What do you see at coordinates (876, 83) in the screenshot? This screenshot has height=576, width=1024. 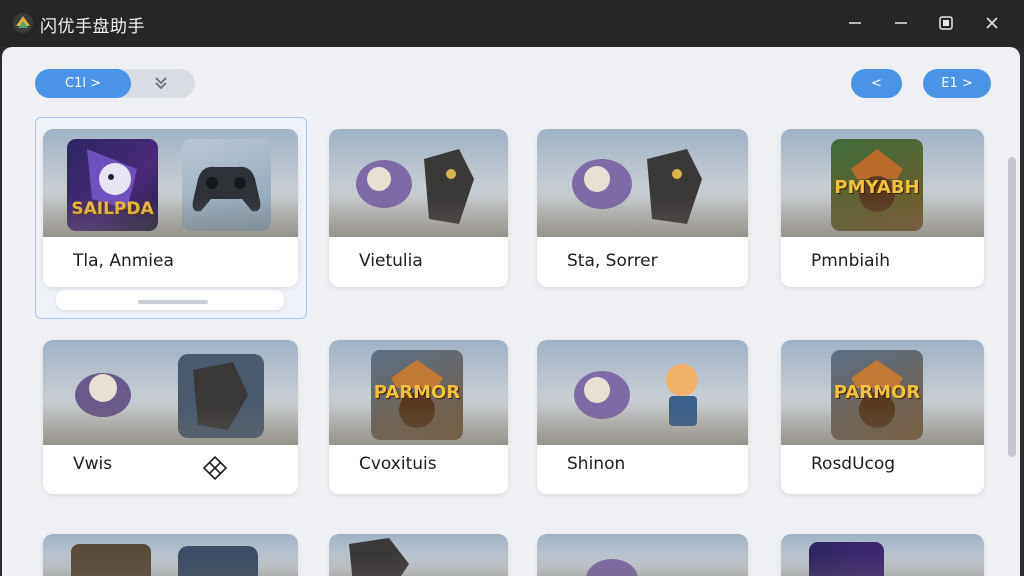 I see `prev-page-button: <` at bounding box center [876, 83].